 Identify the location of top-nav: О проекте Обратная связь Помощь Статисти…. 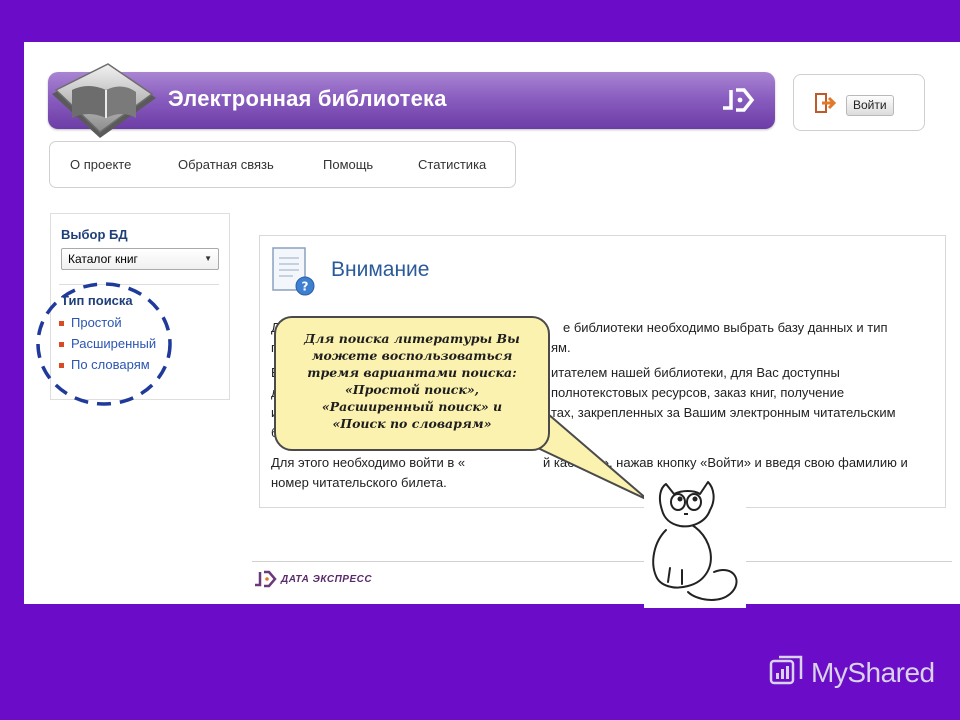
(282, 164).